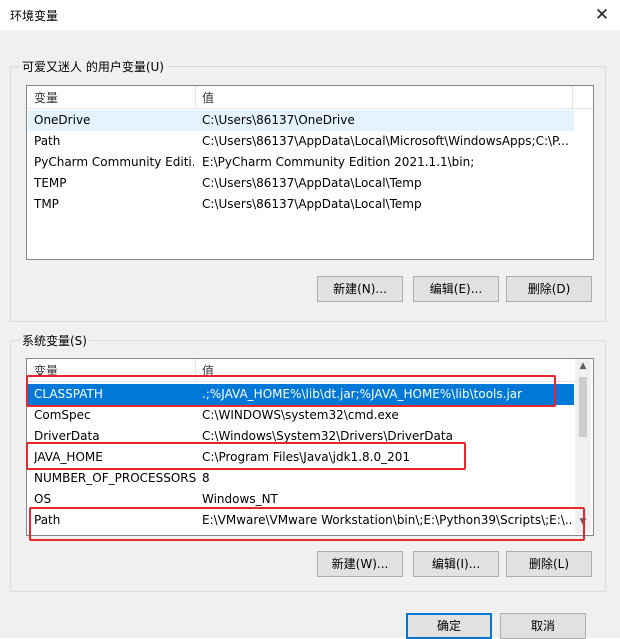 This screenshot has height=639, width=620. What do you see at coordinates (278, 120) in the screenshot?
I see `var-value: C:\Users\86137\OneDrive` at bounding box center [278, 120].